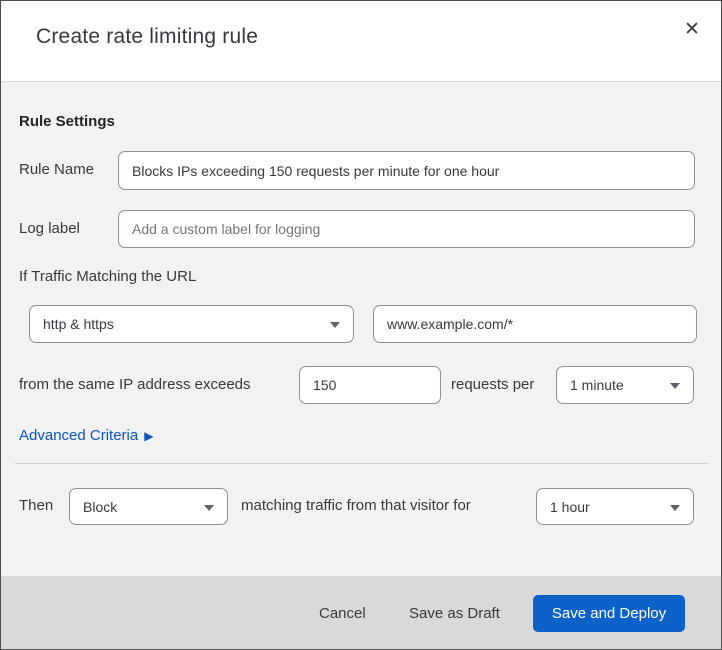  I want to click on action-select: Block, so click(148, 506).